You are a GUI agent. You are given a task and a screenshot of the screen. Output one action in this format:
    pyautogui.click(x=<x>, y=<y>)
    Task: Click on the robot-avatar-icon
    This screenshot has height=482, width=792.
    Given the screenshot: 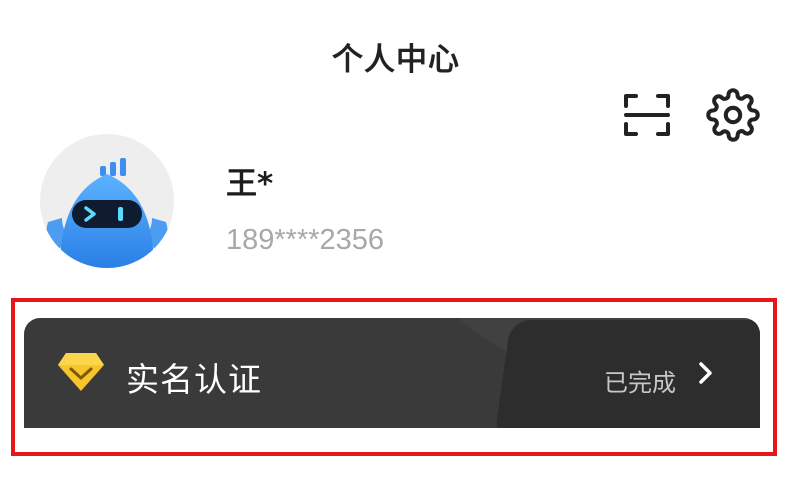 What is the action you would take?
    pyautogui.click(x=107, y=213)
    